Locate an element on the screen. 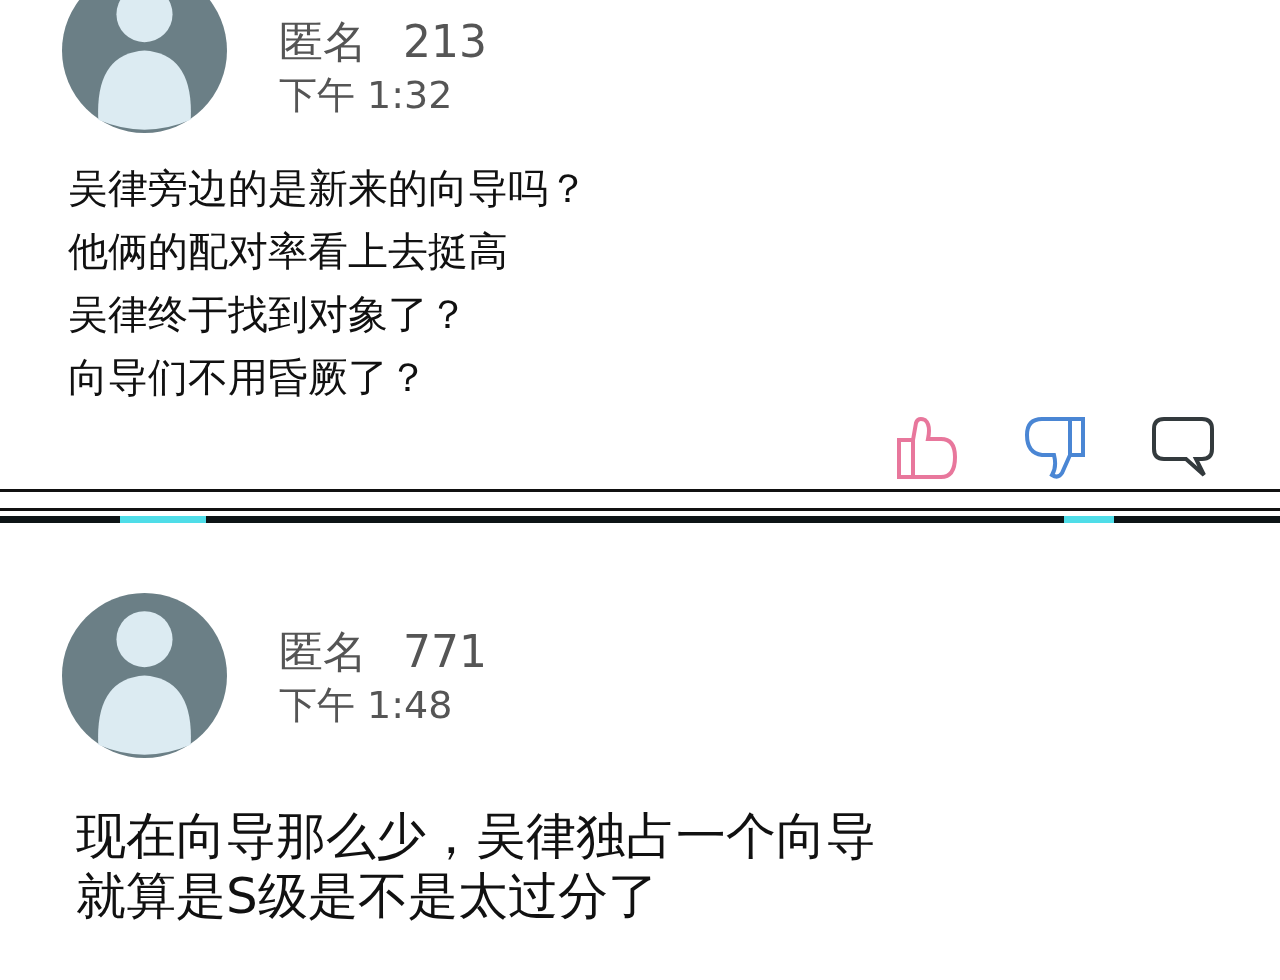 The height and width of the screenshot is (980, 1280). thumbs-up-icon is located at coordinates (927, 448).